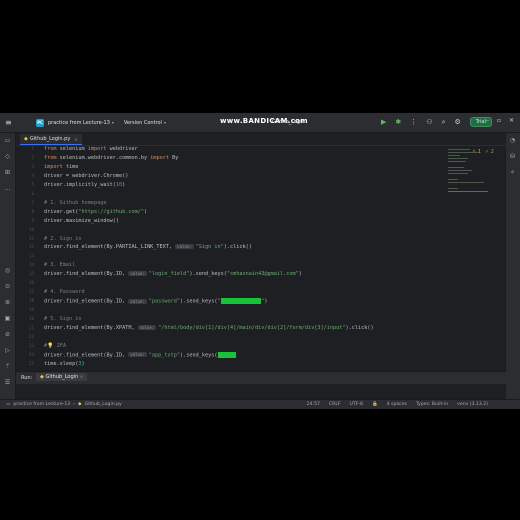 This screenshot has width=520, height=520. What do you see at coordinates (237, 247) in the screenshot?
I see `code-token: ).click()` at bounding box center [237, 247].